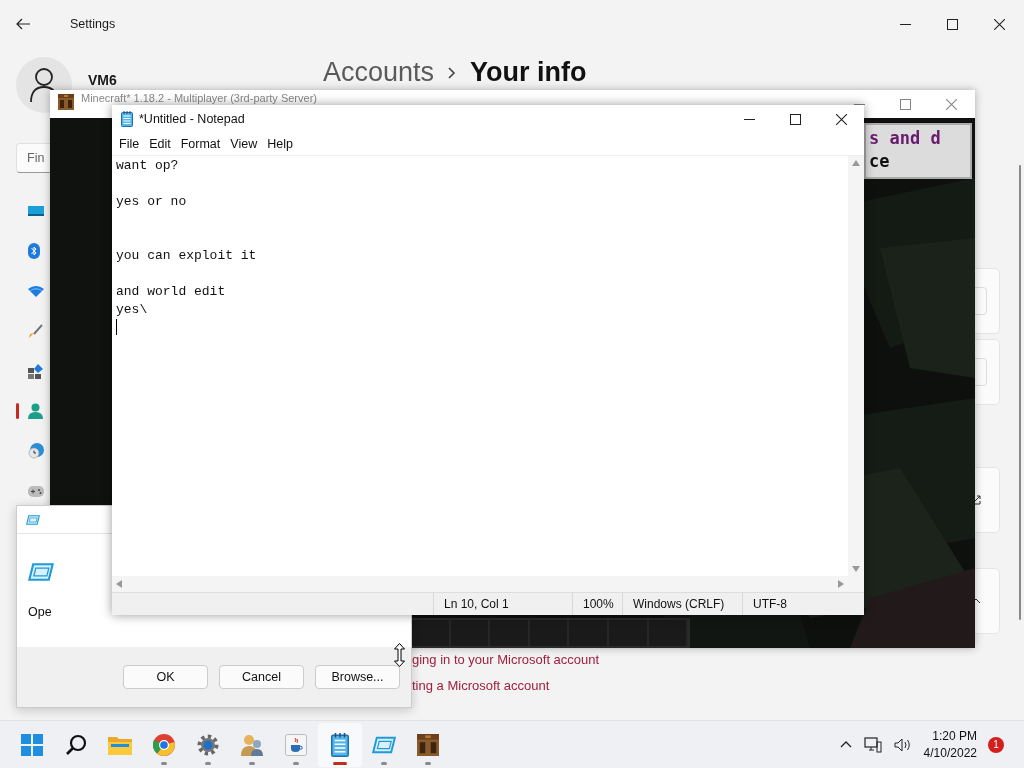  I want to click on back-arrow-icon, so click(23, 24).